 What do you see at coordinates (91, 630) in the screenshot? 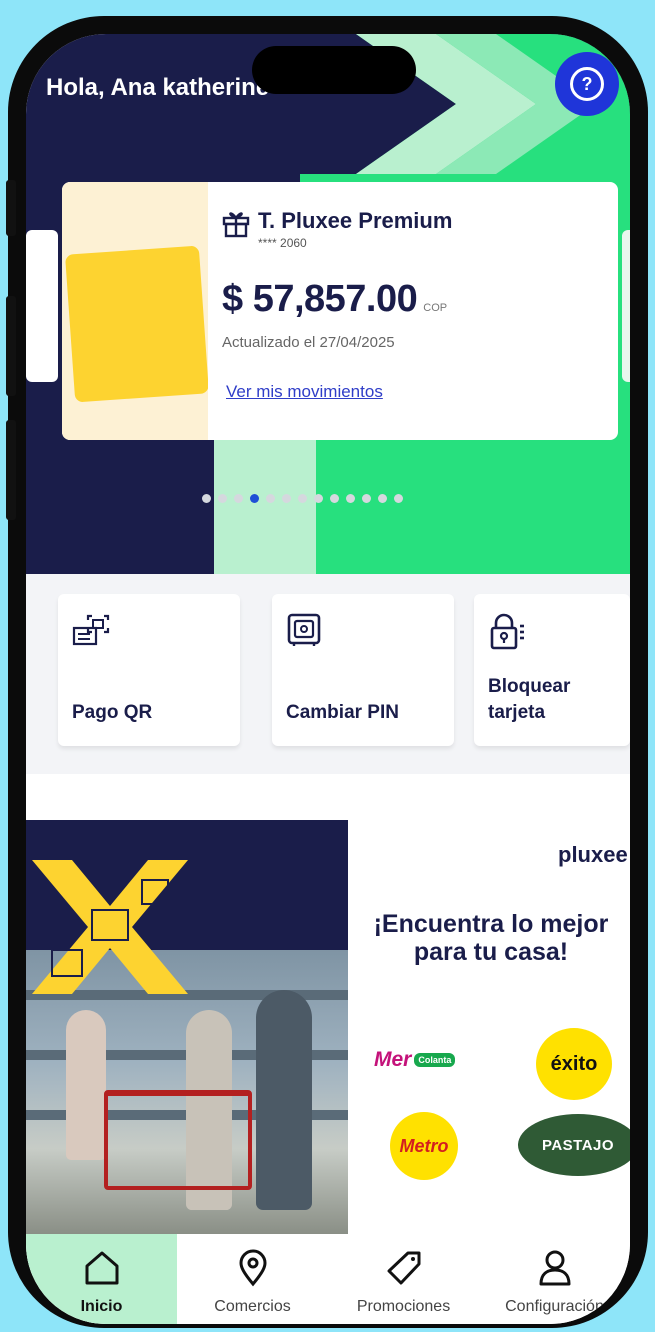
I see `qr-scan-icon` at bounding box center [91, 630].